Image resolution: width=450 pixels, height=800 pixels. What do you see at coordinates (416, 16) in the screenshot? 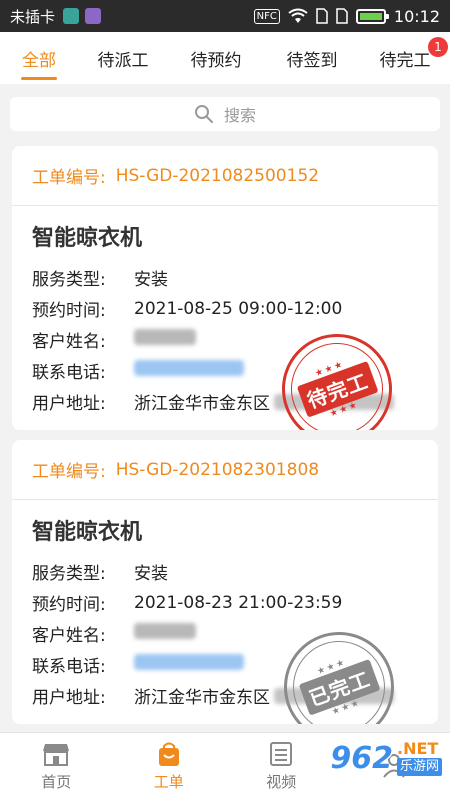
I see `clock: 10:12` at bounding box center [416, 16].